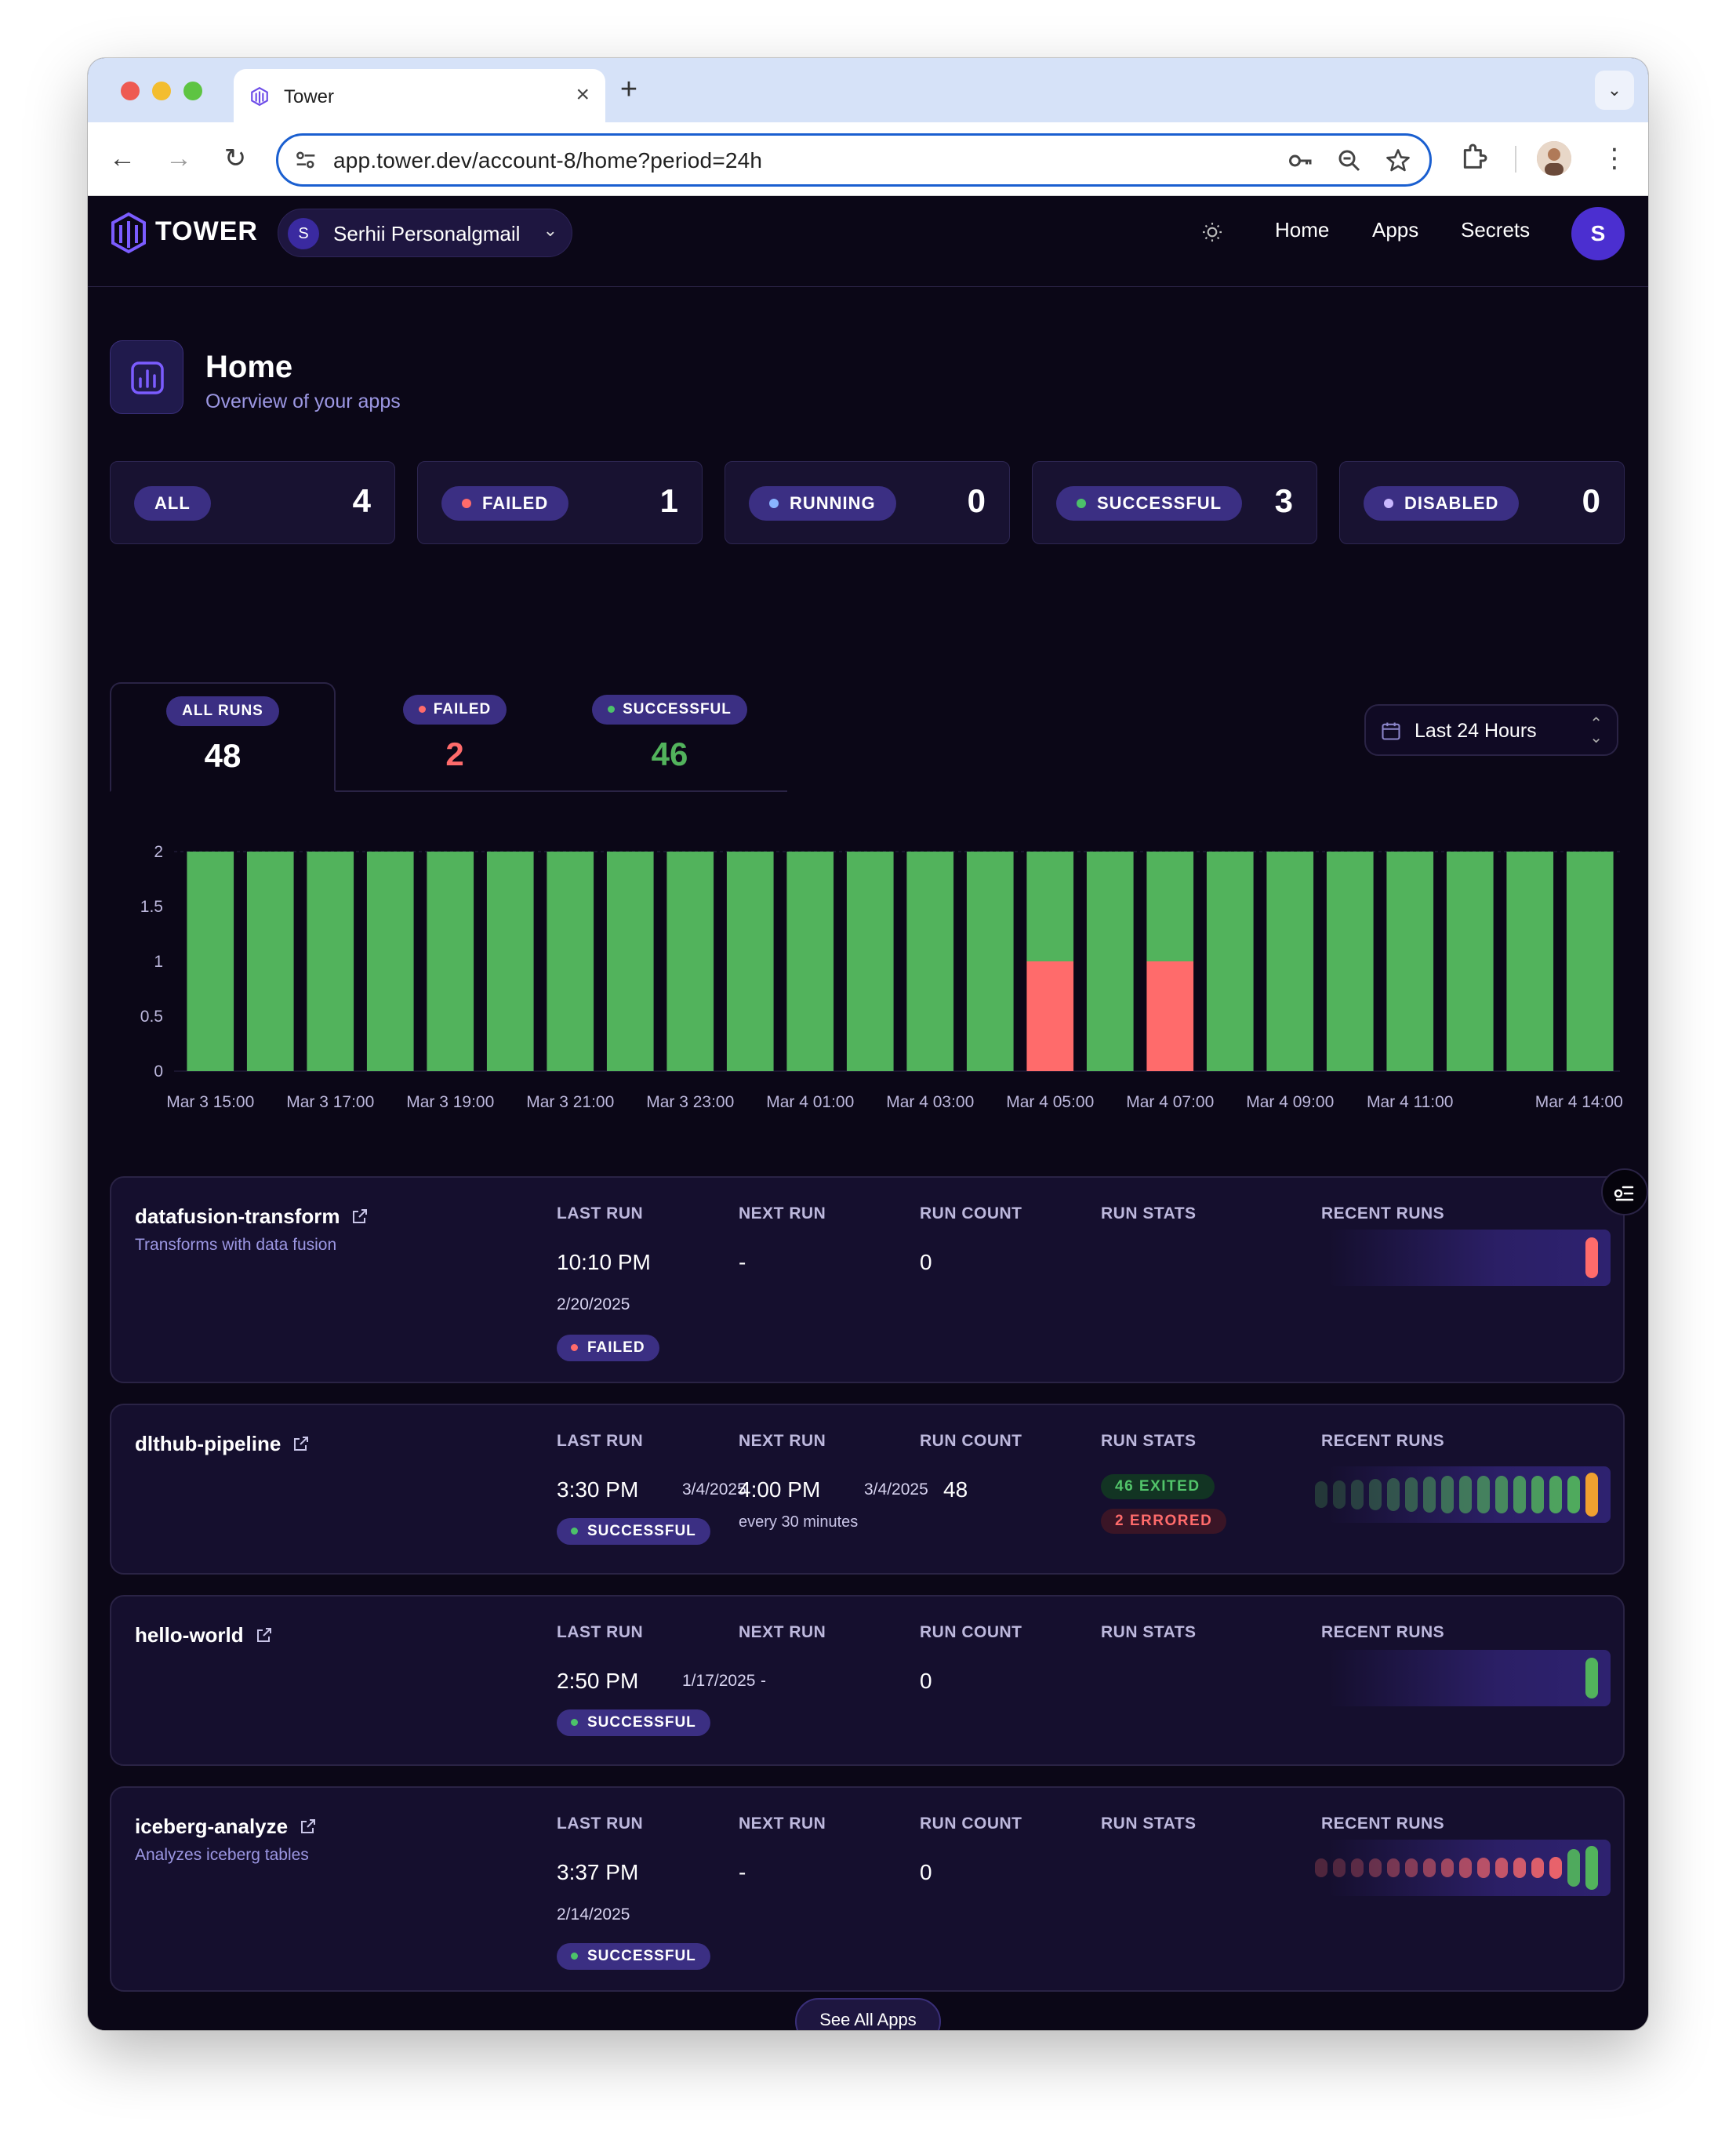 Image resolution: width=1736 pixels, height=2147 pixels. I want to click on back-arrow-icon: ←, so click(122, 158).